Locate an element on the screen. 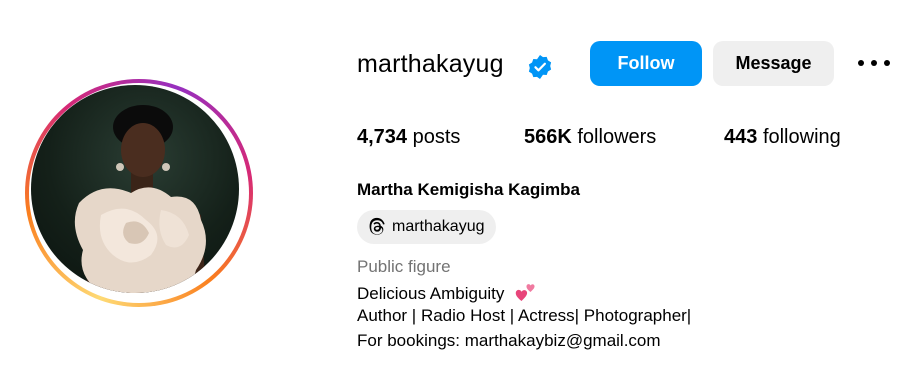 Image resolution: width=906 pixels, height=368 pixels. username: marthakayug is located at coordinates (430, 64).